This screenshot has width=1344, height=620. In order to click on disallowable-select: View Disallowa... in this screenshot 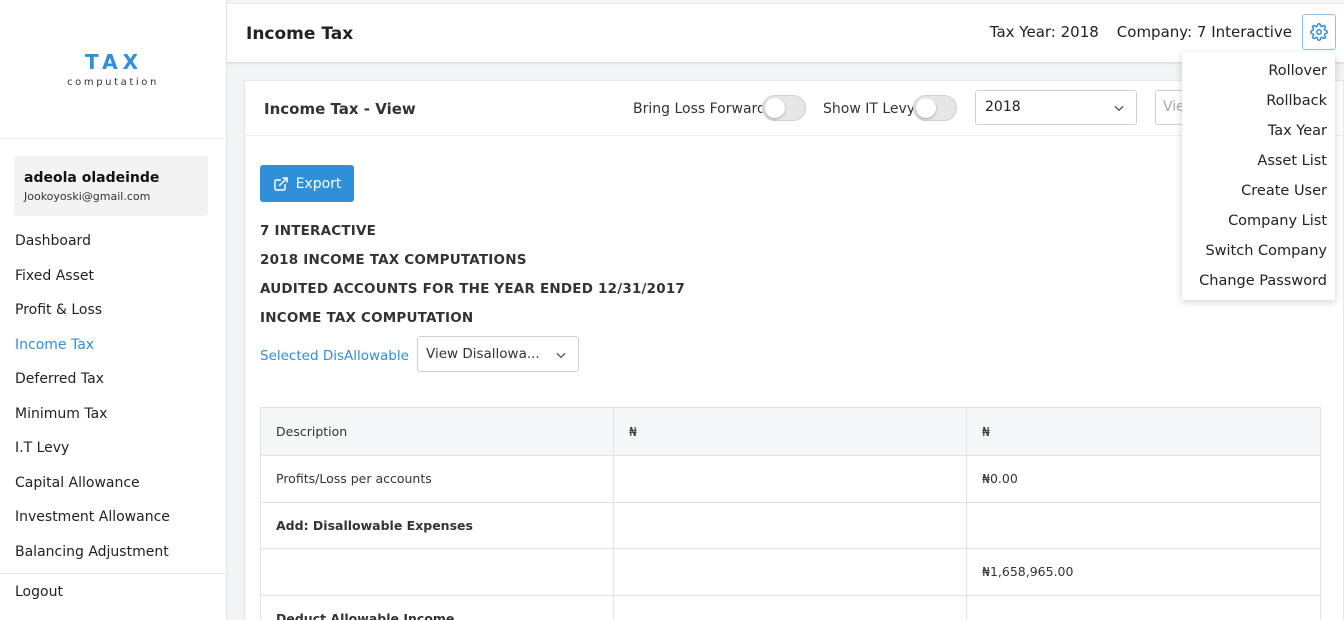, I will do `click(498, 354)`.